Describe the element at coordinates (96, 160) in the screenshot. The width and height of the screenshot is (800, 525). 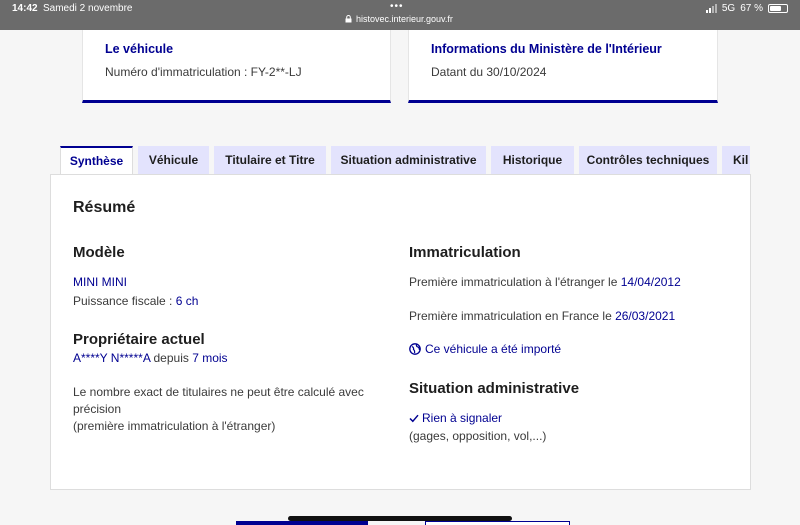
I see `tab-synthese: Synthèse` at that location.